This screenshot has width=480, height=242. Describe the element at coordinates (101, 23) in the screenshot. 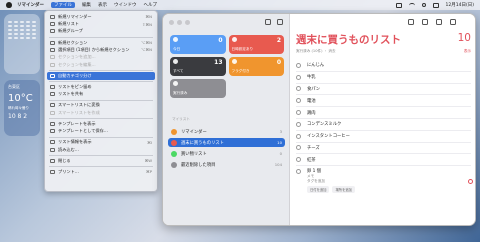

I see `file-menu-item: 新規リスト ⇧⌘N` at that location.